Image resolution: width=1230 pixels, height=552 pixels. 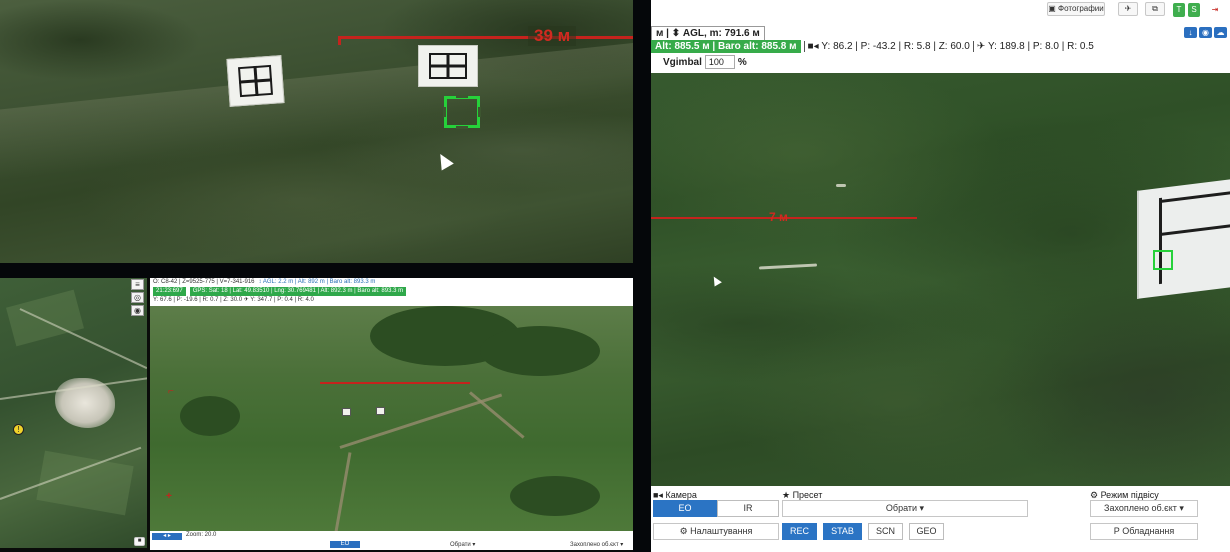 What do you see at coordinates (552, 36) in the screenshot?
I see `range-label: 39 м` at bounding box center [552, 36].